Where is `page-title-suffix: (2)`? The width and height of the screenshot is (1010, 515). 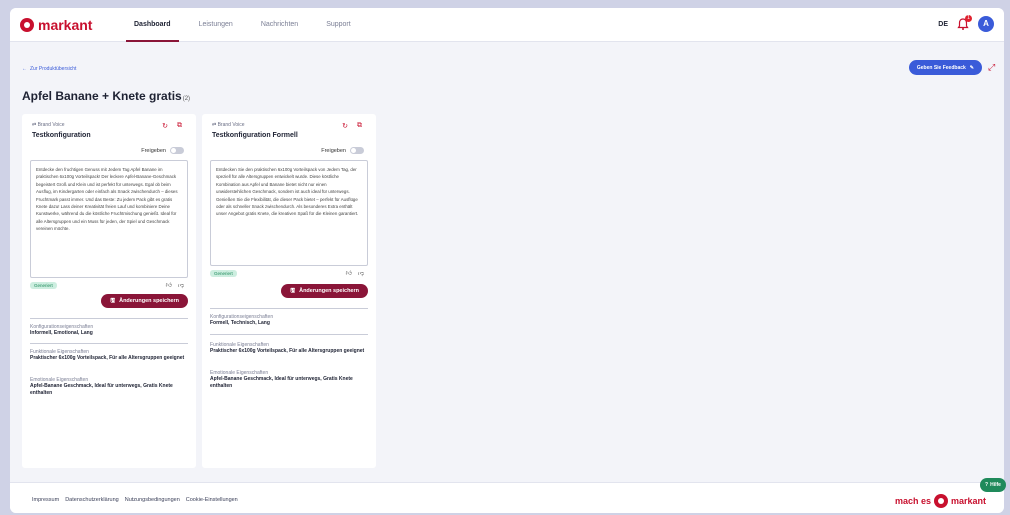 page-title-suffix: (2) is located at coordinates (186, 99).